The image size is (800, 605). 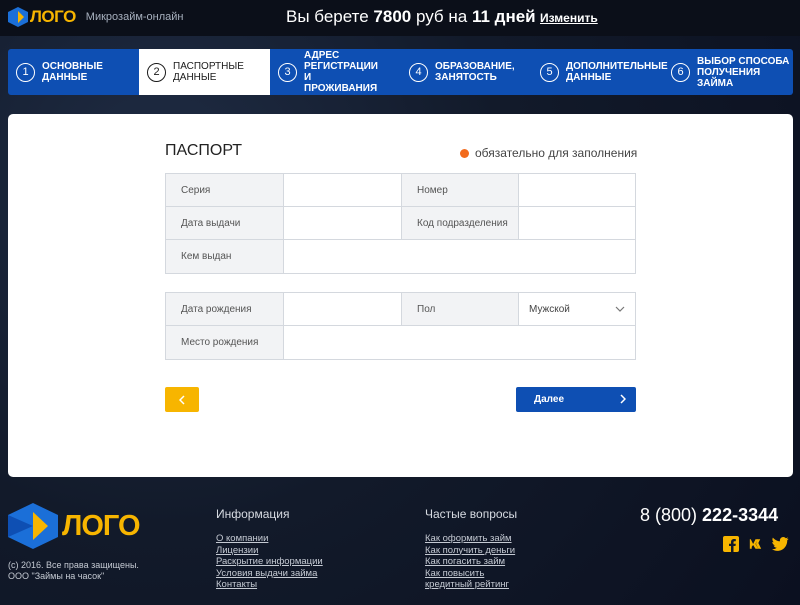 I want to click on form-row: Кем выдан, so click(x=400, y=256).